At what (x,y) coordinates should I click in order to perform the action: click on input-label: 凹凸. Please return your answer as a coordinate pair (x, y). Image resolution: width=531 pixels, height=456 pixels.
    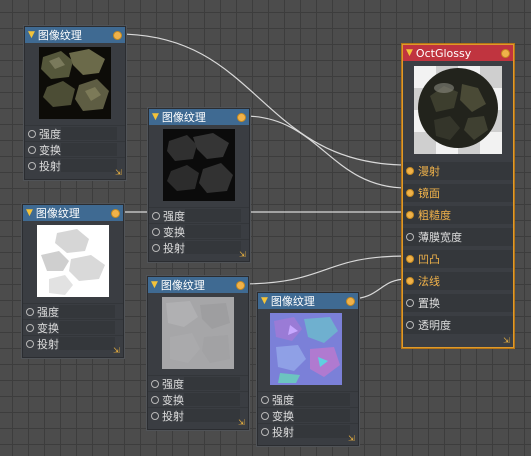
    Looking at the image, I should click on (429, 259).